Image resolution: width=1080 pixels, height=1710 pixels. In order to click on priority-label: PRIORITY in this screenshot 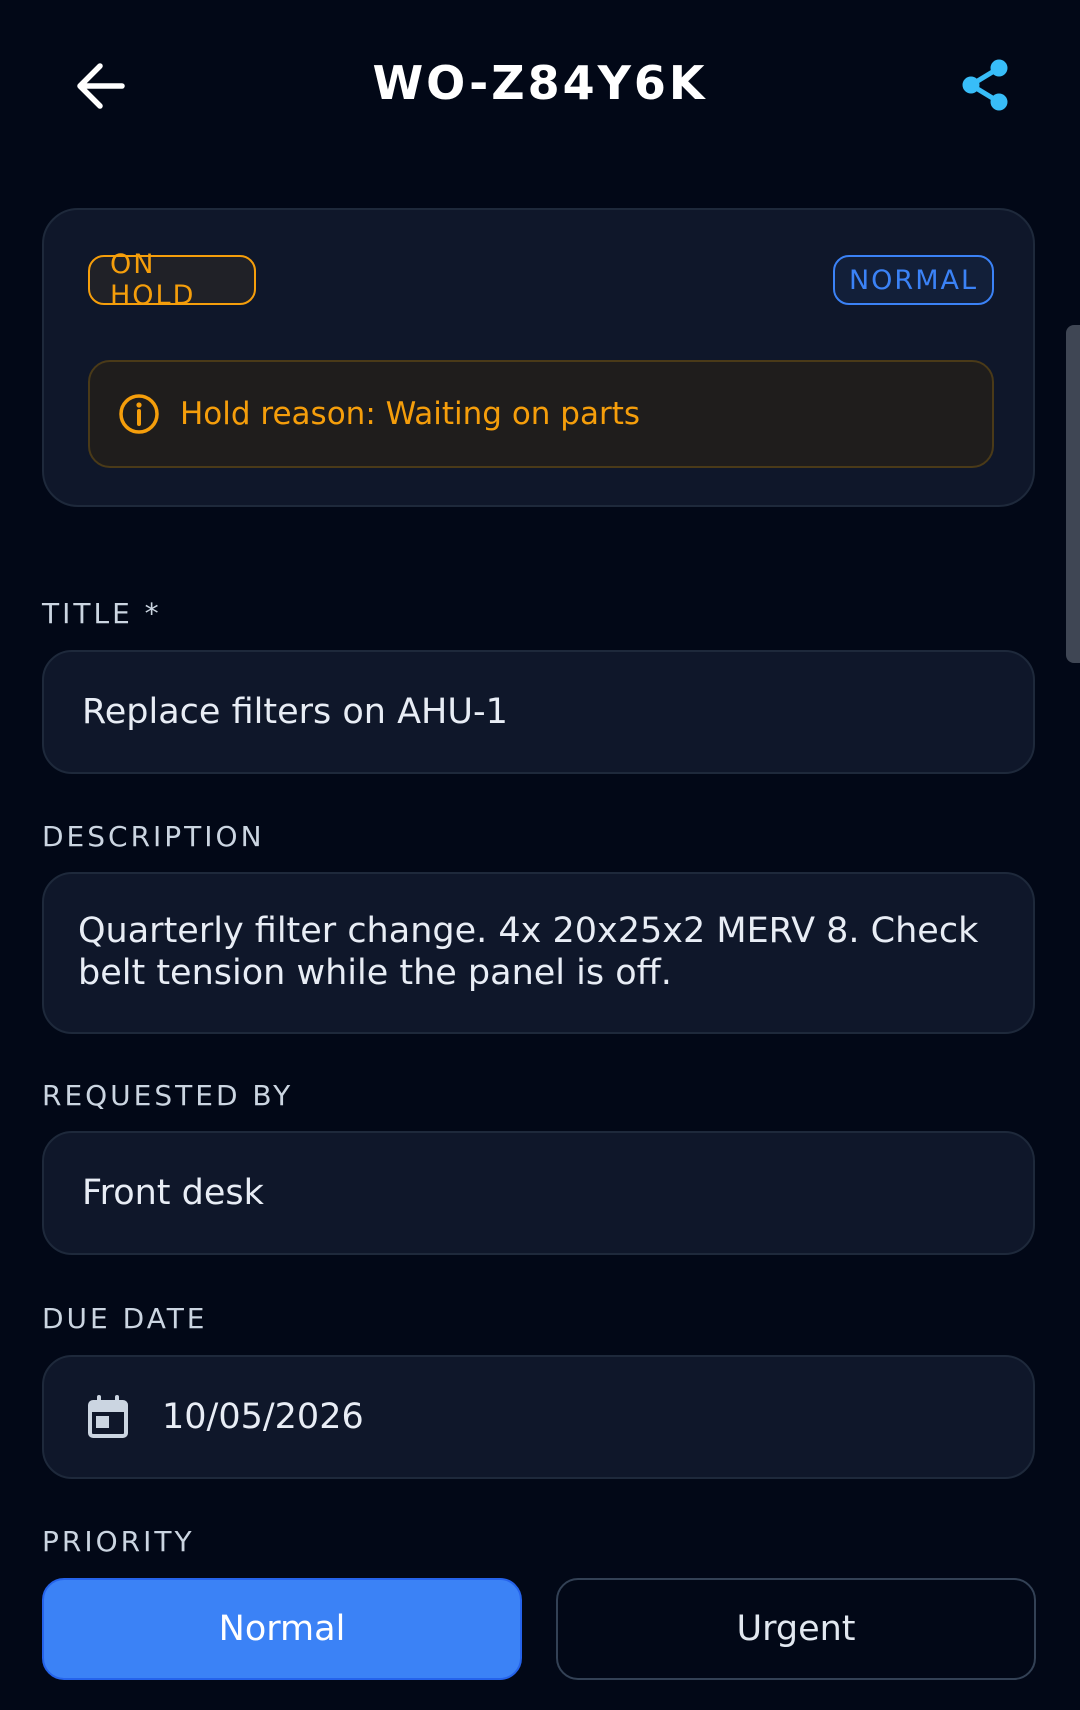, I will do `click(118, 1541)`.